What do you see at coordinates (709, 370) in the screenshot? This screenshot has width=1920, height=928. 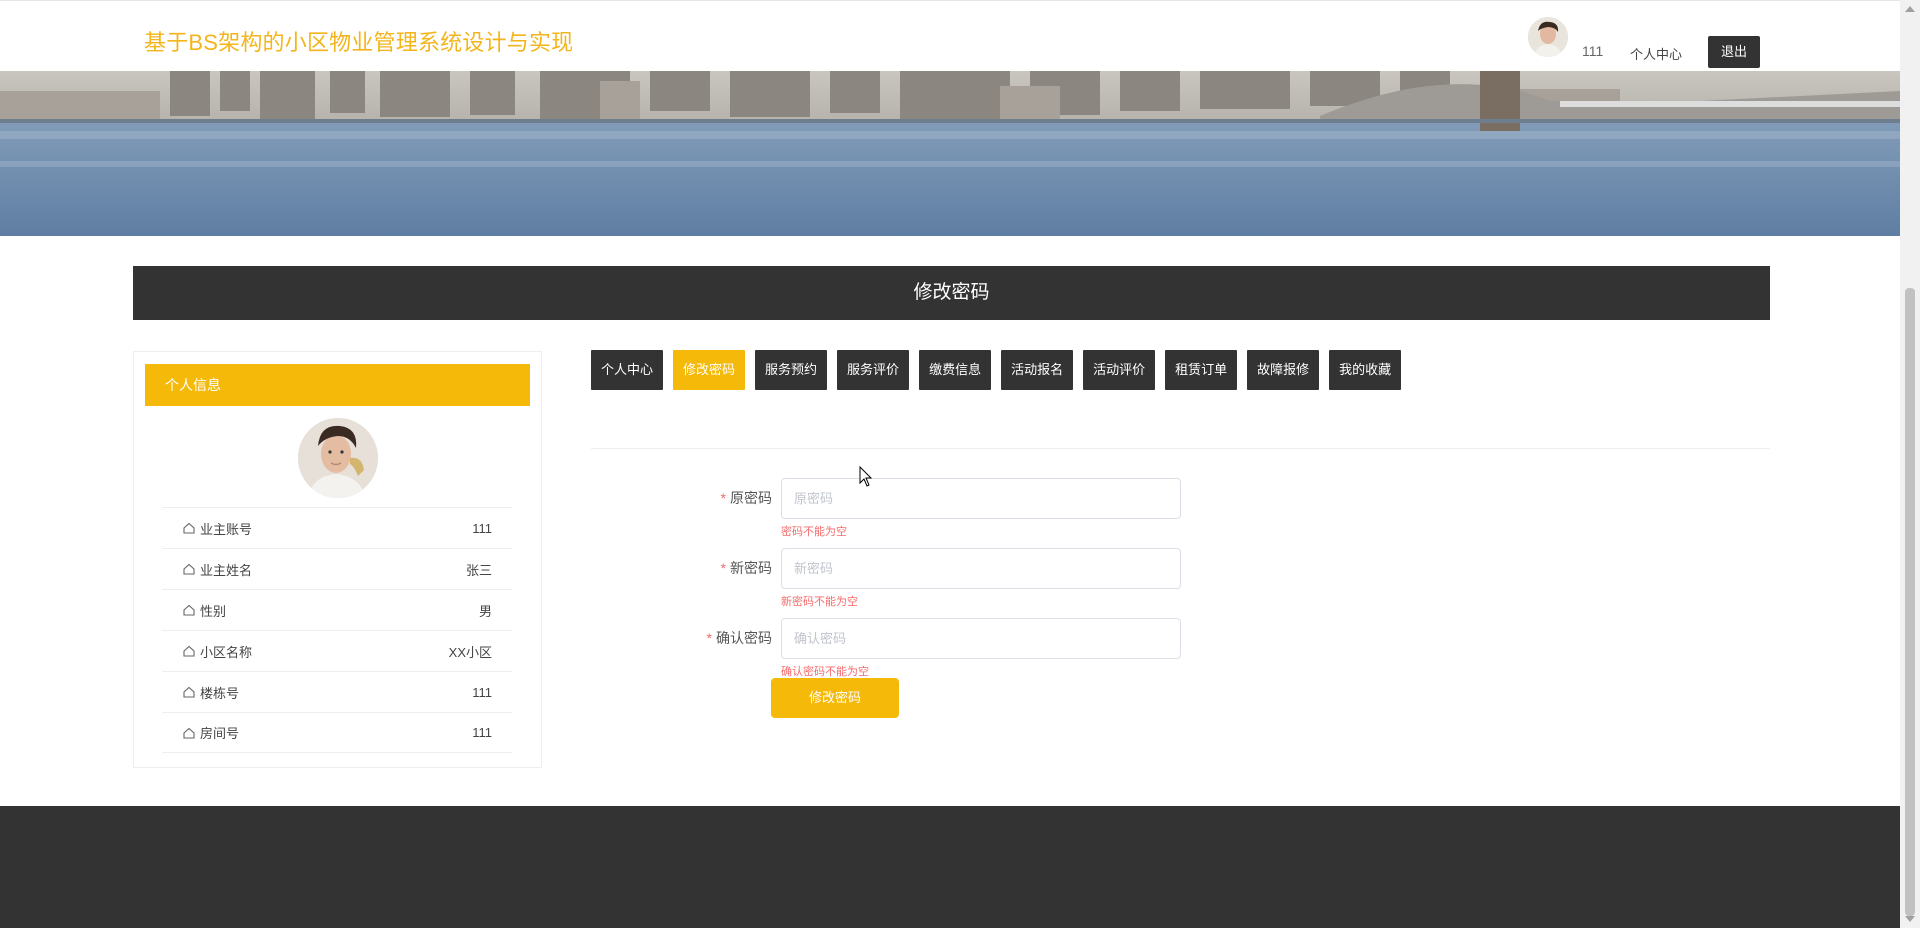 I see `tab-change-password: 修改密码` at bounding box center [709, 370].